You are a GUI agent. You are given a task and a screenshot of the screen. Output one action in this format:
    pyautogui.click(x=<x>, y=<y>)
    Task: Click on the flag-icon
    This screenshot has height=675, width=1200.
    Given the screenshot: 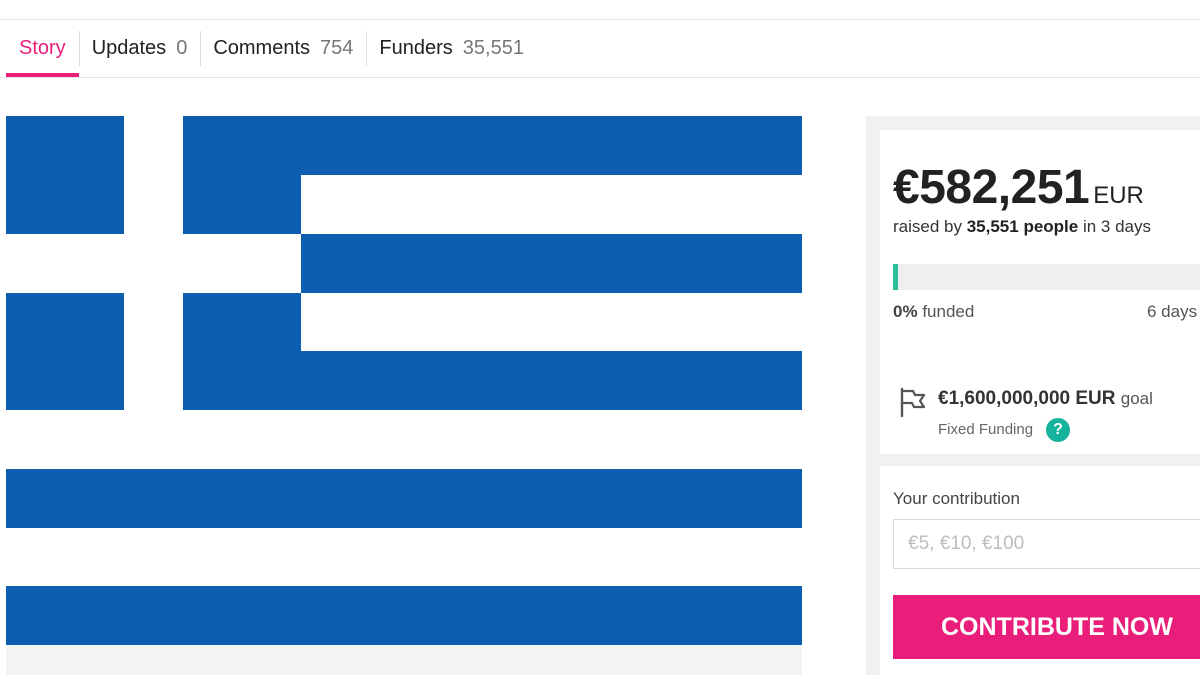 What is the action you would take?
    pyautogui.click(x=913, y=402)
    